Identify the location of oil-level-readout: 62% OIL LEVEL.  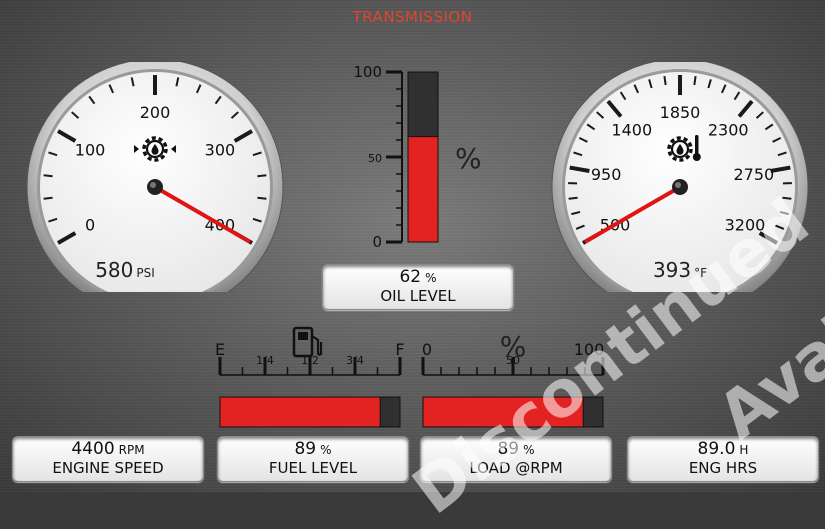
(418, 287).